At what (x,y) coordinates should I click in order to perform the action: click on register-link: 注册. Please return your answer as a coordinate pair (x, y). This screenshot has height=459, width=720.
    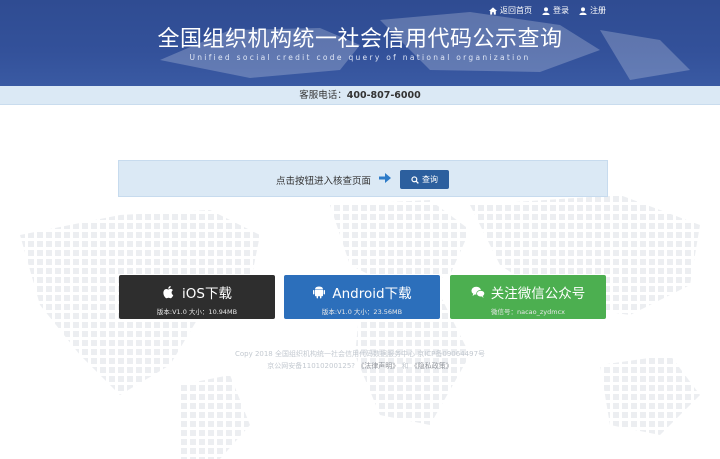
    Looking at the image, I should click on (592, 10).